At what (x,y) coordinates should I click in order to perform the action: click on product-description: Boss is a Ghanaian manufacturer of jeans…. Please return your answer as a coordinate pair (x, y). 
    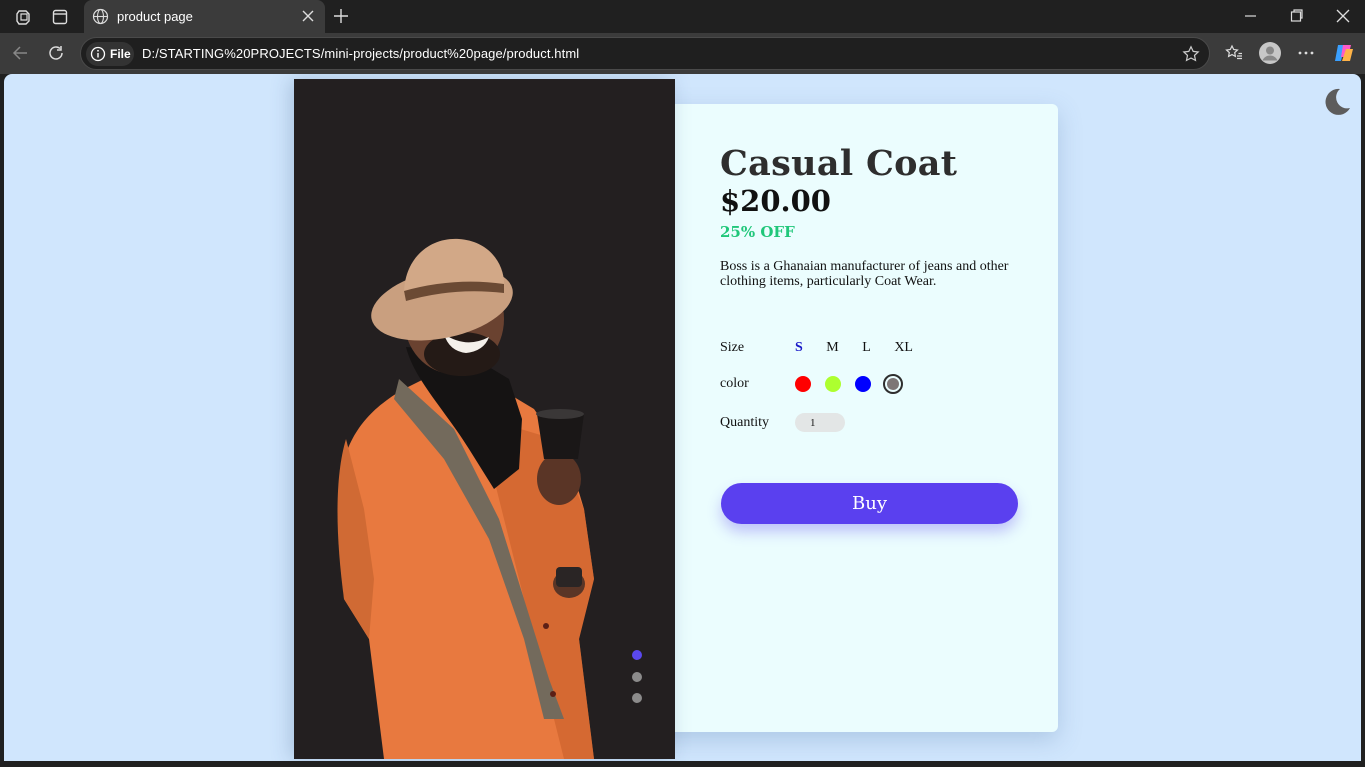
    Looking at the image, I should click on (864, 274).